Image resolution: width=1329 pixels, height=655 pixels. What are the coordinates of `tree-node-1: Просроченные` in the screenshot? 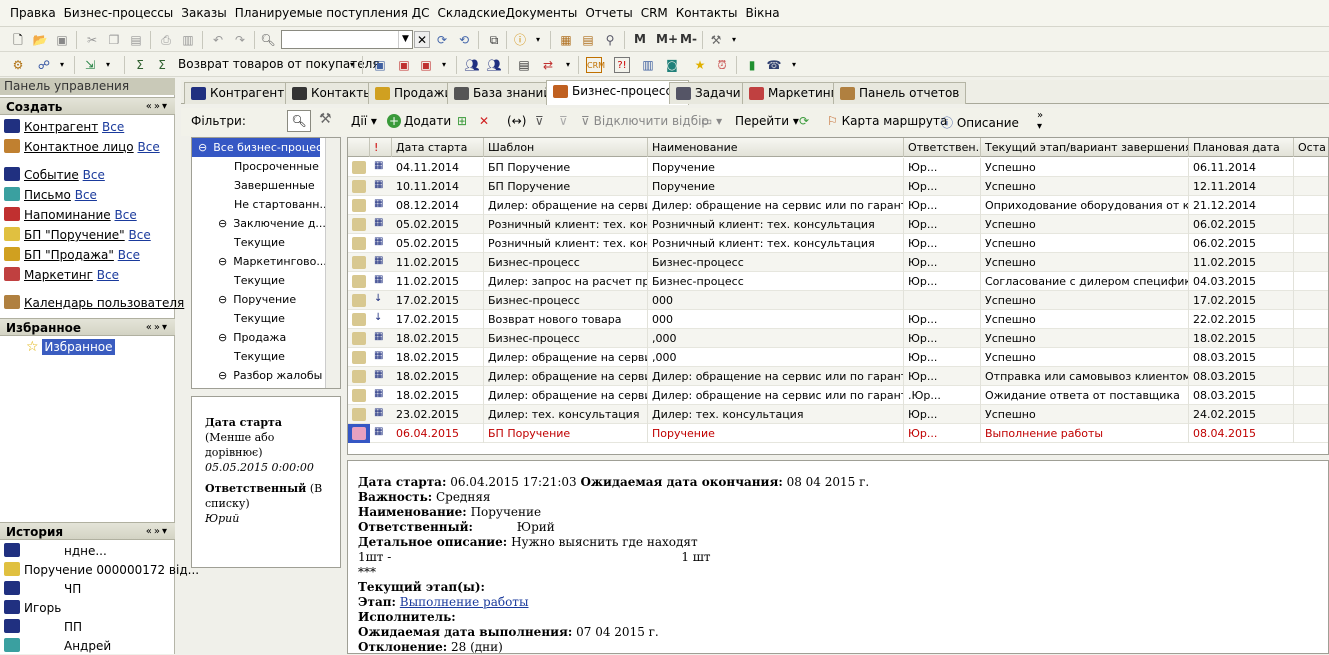 It's located at (276, 166).